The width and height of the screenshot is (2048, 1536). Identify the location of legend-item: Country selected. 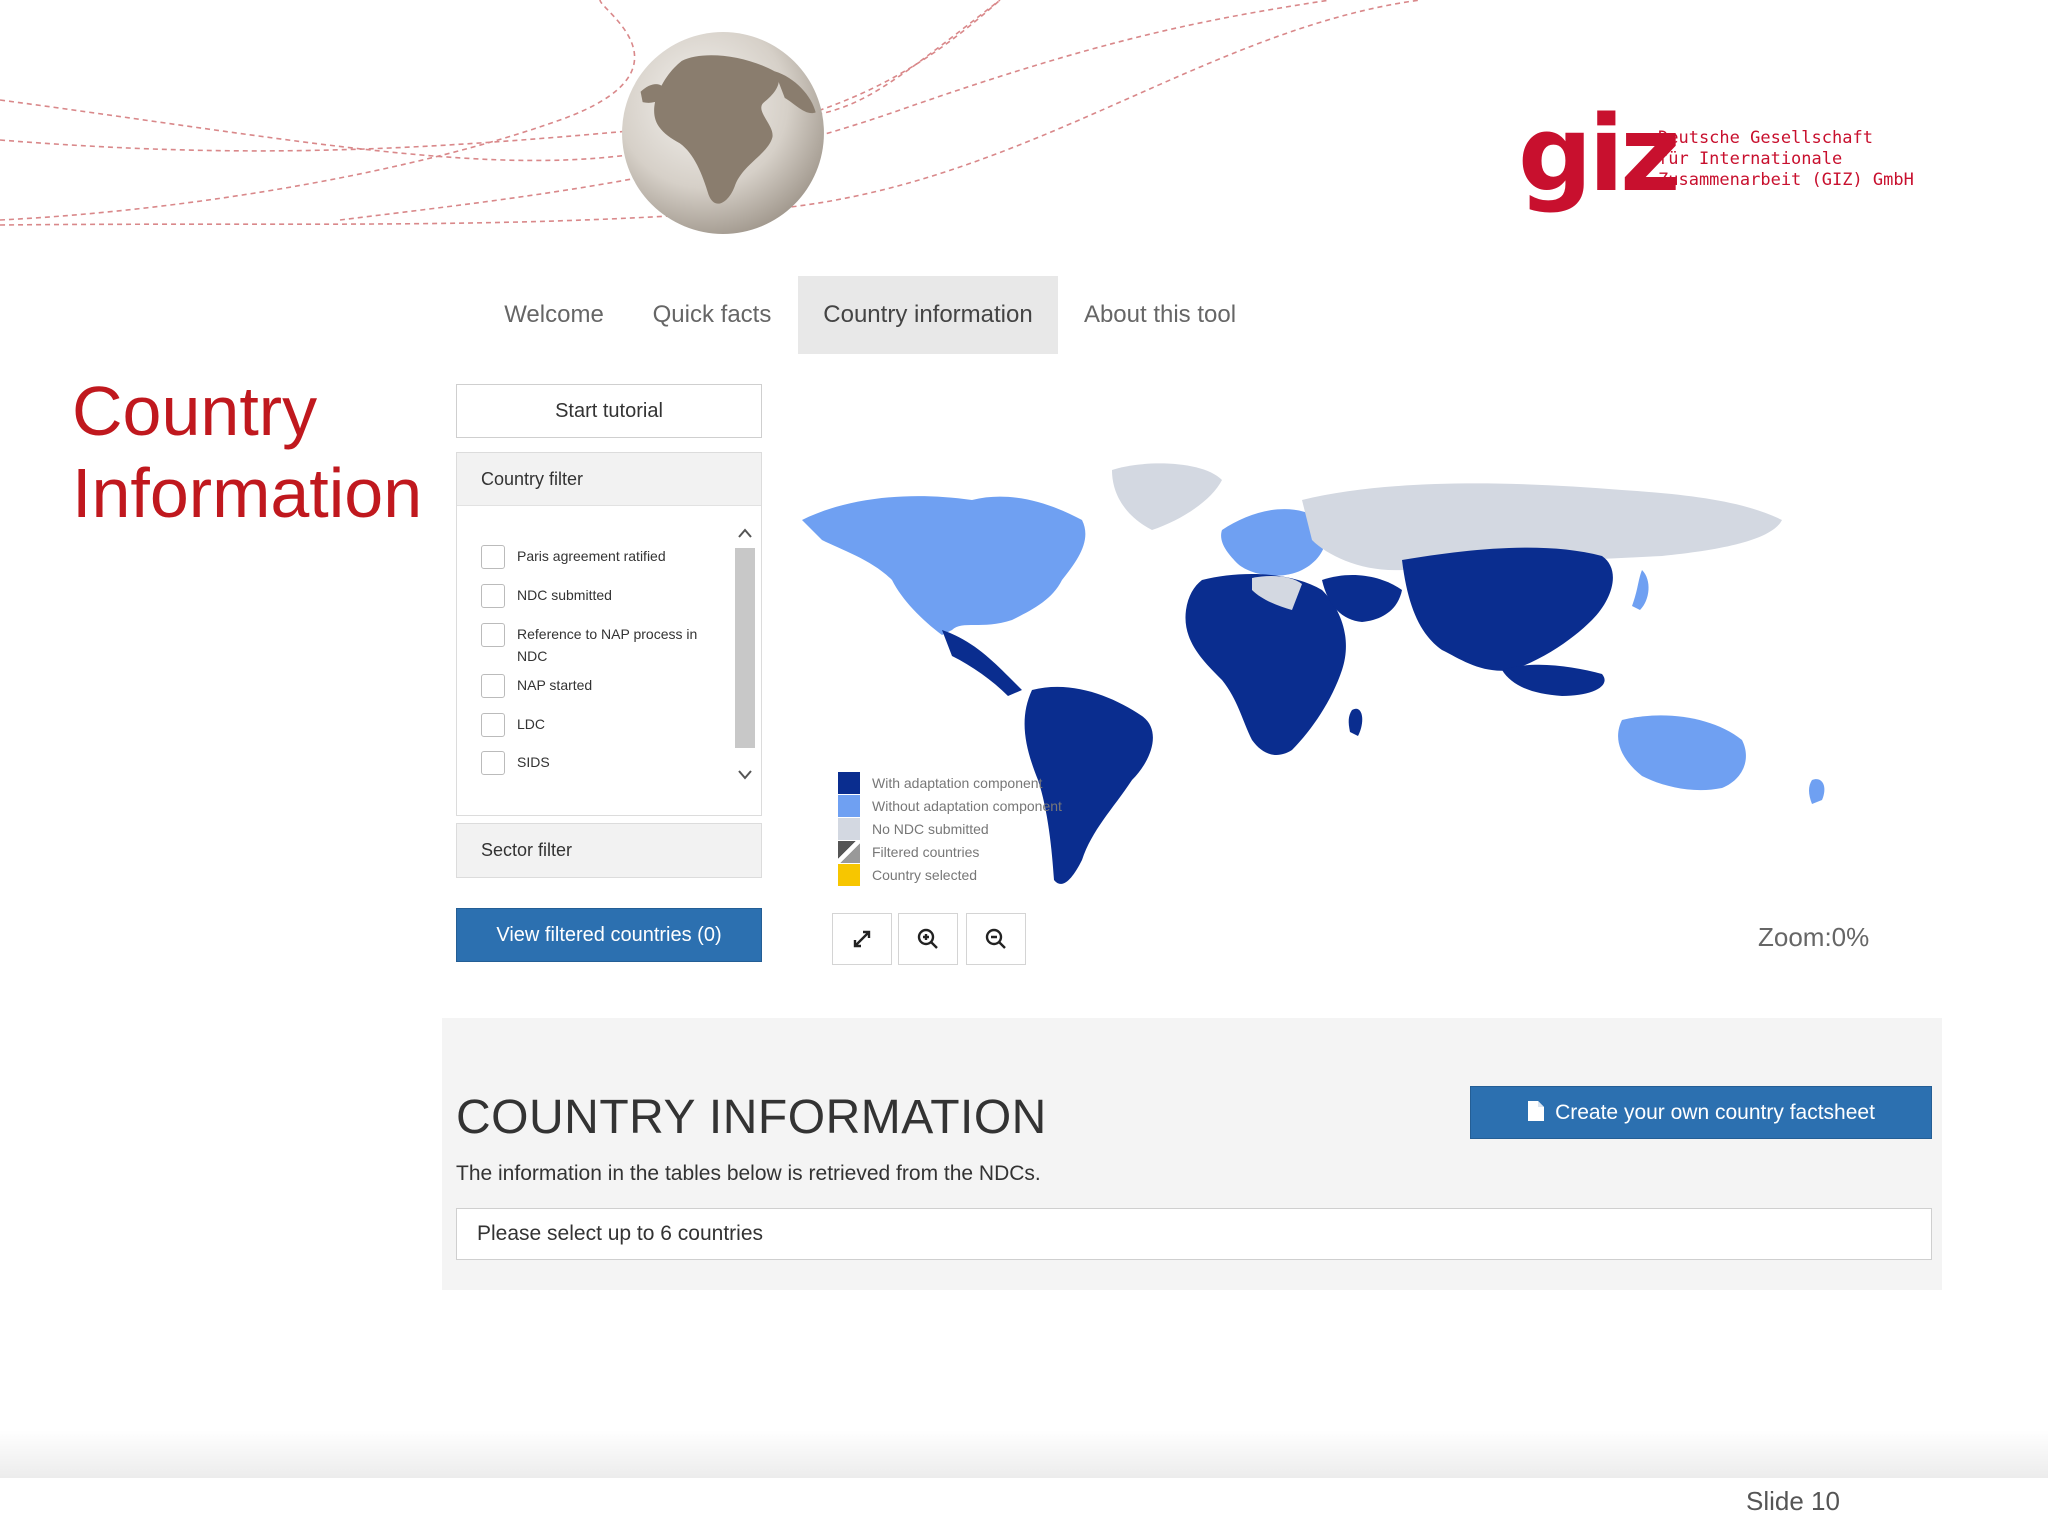
(907, 875).